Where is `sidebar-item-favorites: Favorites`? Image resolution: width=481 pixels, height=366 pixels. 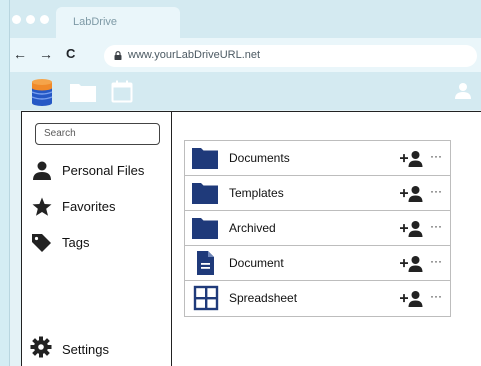 sidebar-item-favorites: Favorites is located at coordinates (96, 207).